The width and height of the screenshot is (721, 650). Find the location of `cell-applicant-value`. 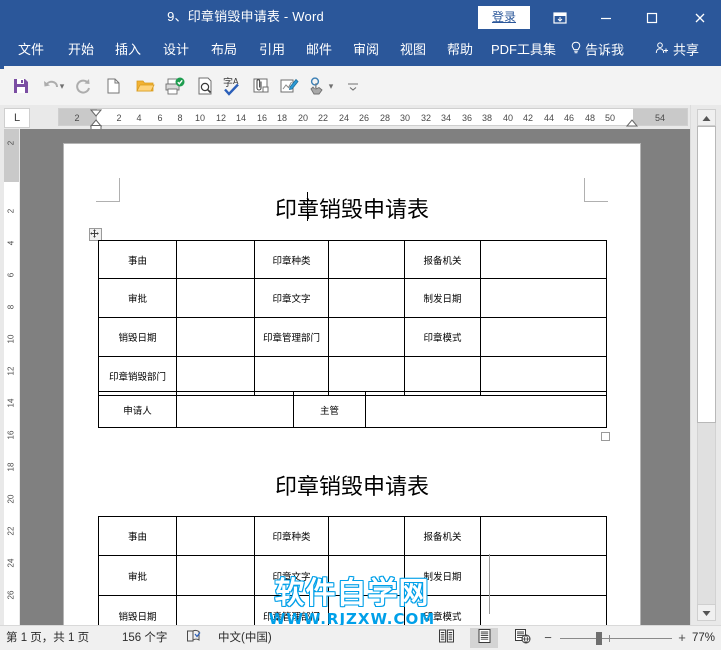

cell-applicant-value is located at coordinates (235, 409).